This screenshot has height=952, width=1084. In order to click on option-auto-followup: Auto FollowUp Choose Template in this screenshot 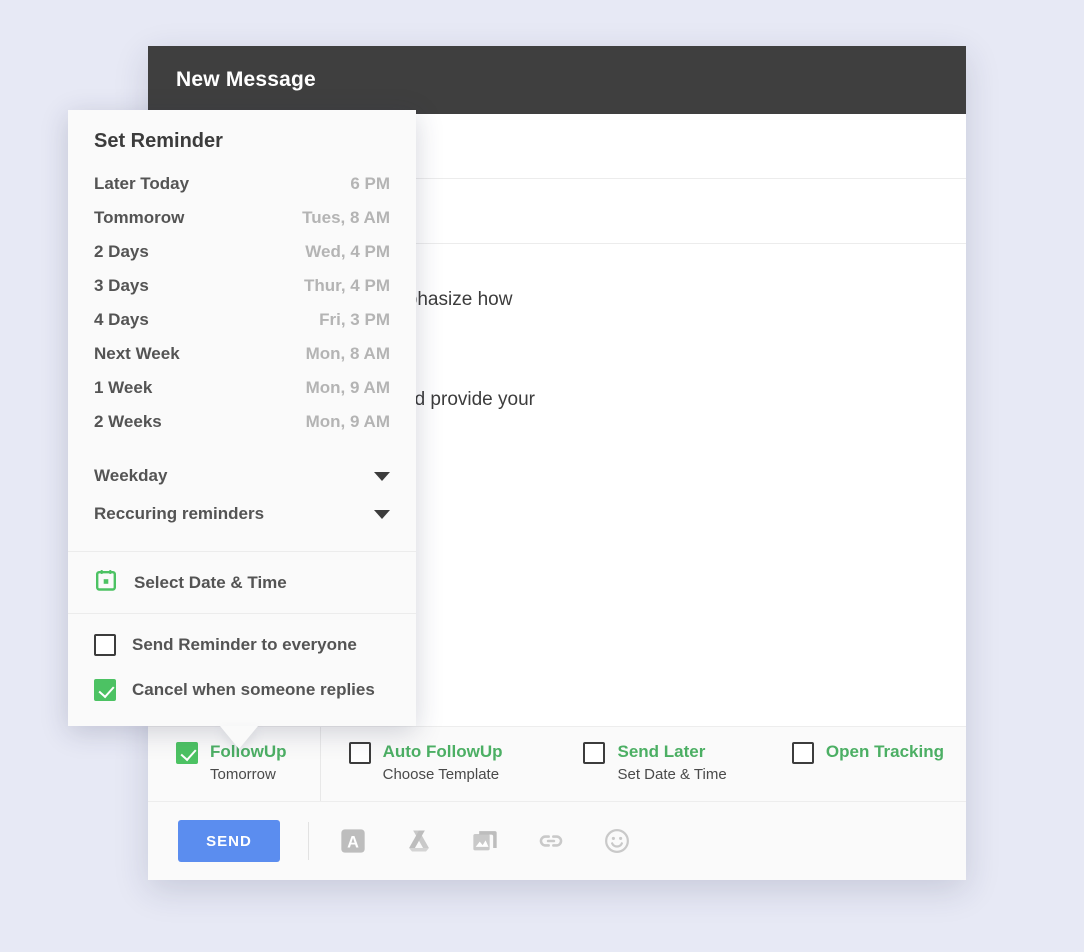, I will do `click(438, 764)`.